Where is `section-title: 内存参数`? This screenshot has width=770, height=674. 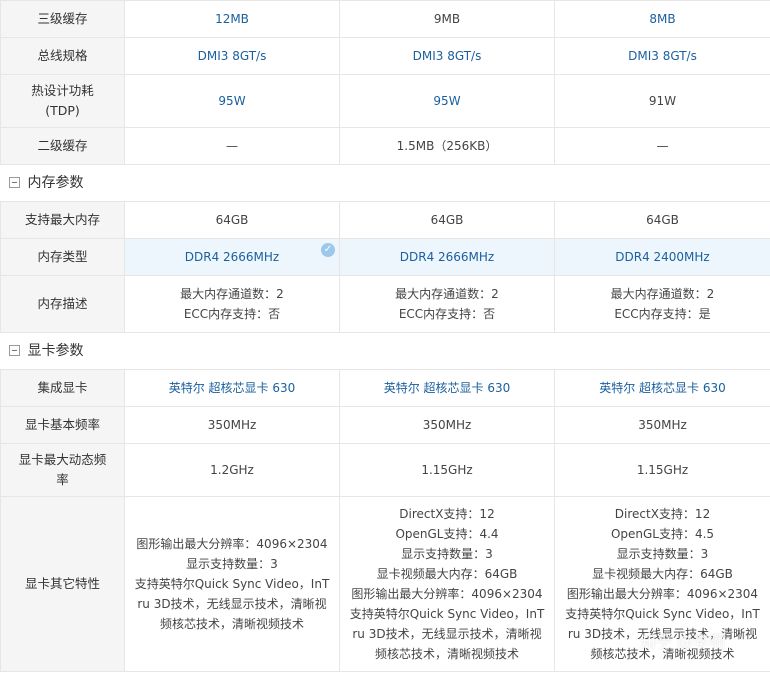 section-title: 内存参数 is located at coordinates (55, 183).